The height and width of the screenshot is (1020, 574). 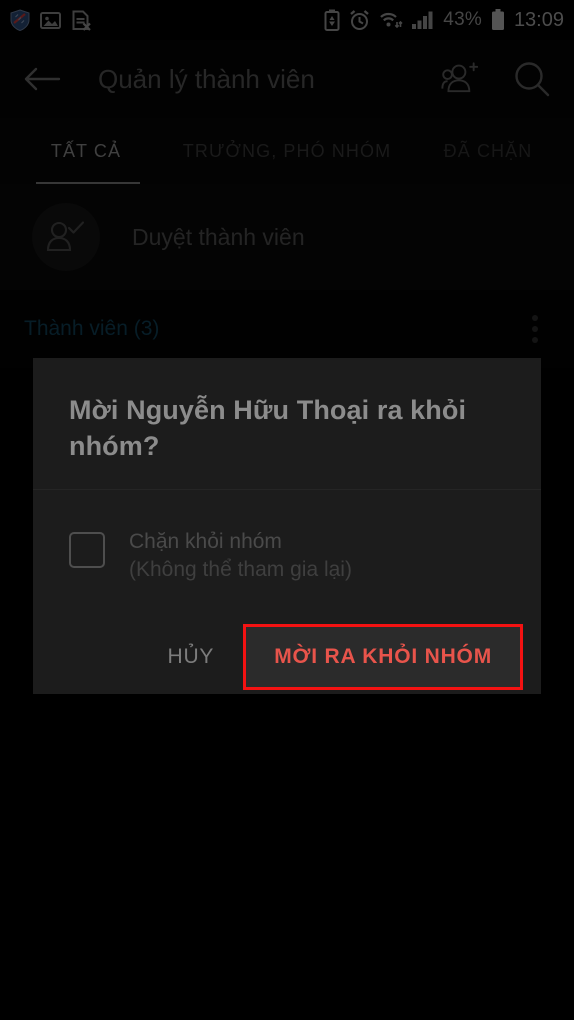 I want to click on dialog-title: Mời Nguyễn Hữu Thoại ra khỏi nhóm?, so click(x=268, y=428).